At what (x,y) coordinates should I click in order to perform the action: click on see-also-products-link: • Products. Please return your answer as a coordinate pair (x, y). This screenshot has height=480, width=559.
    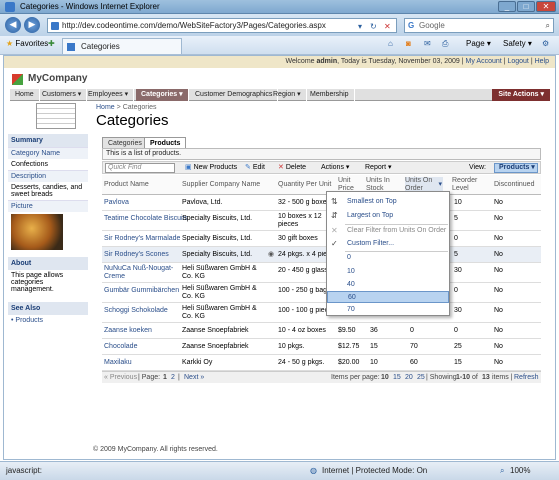
    Looking at the image, I should click on (48, 320).